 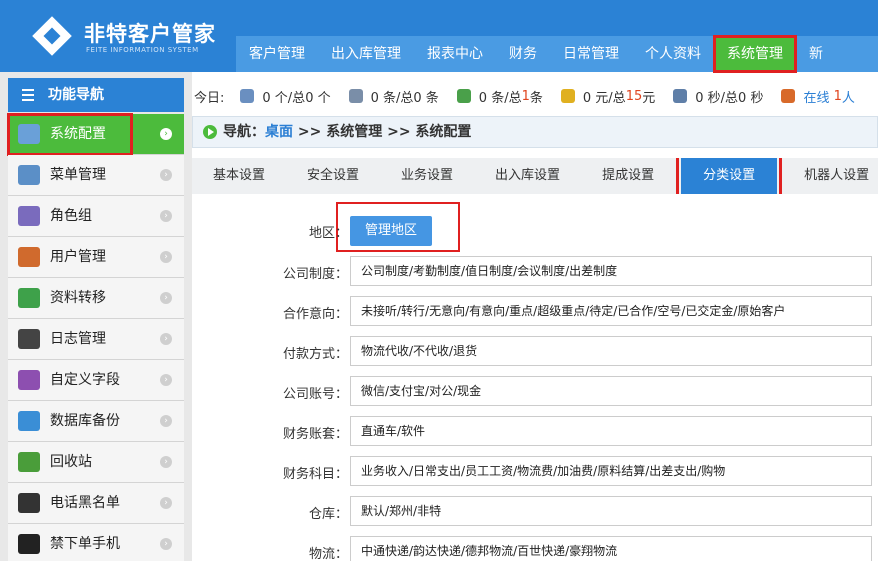 I want to click on database-icon, so click(x=29, y=421).